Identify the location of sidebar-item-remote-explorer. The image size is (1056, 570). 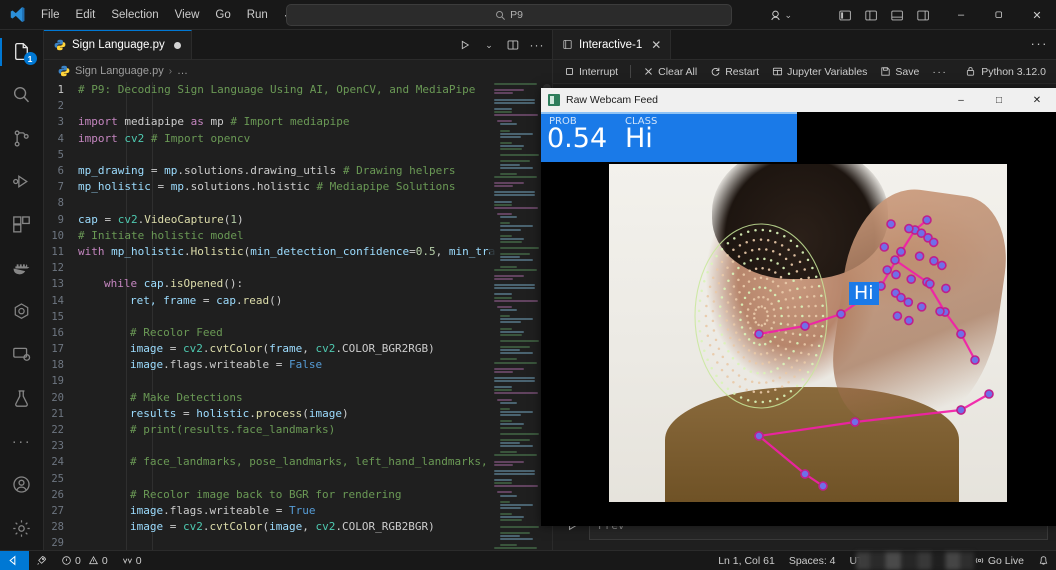
(22, 354).